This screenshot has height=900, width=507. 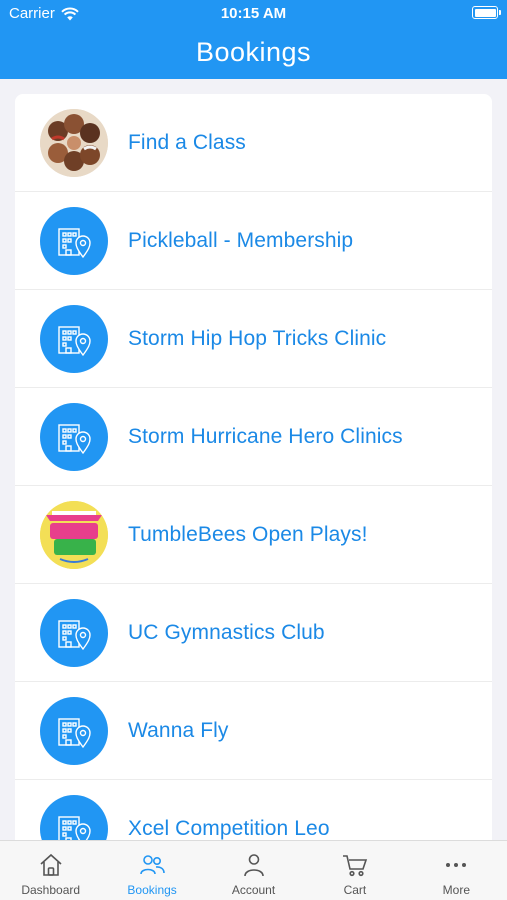 I want to click on tab-bookings: Bookings, so click(x=151, y=870).